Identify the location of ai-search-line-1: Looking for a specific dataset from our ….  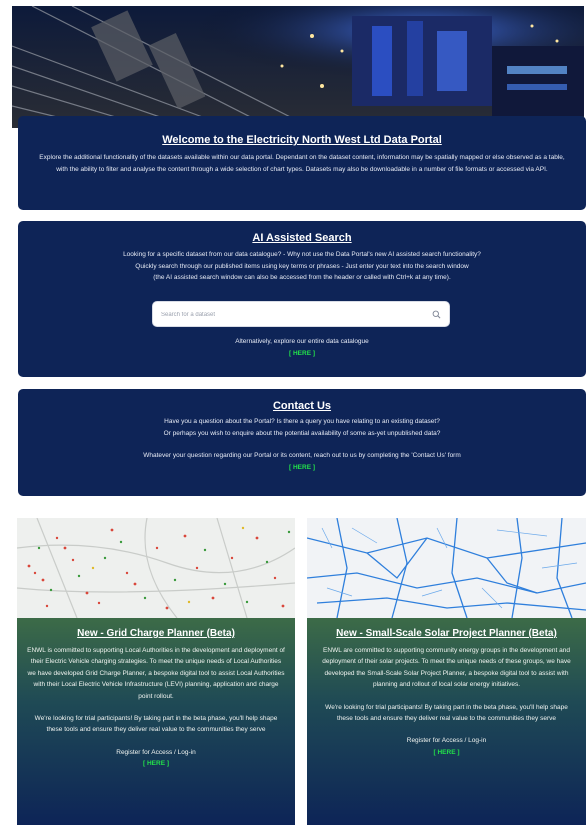
(302, 254).